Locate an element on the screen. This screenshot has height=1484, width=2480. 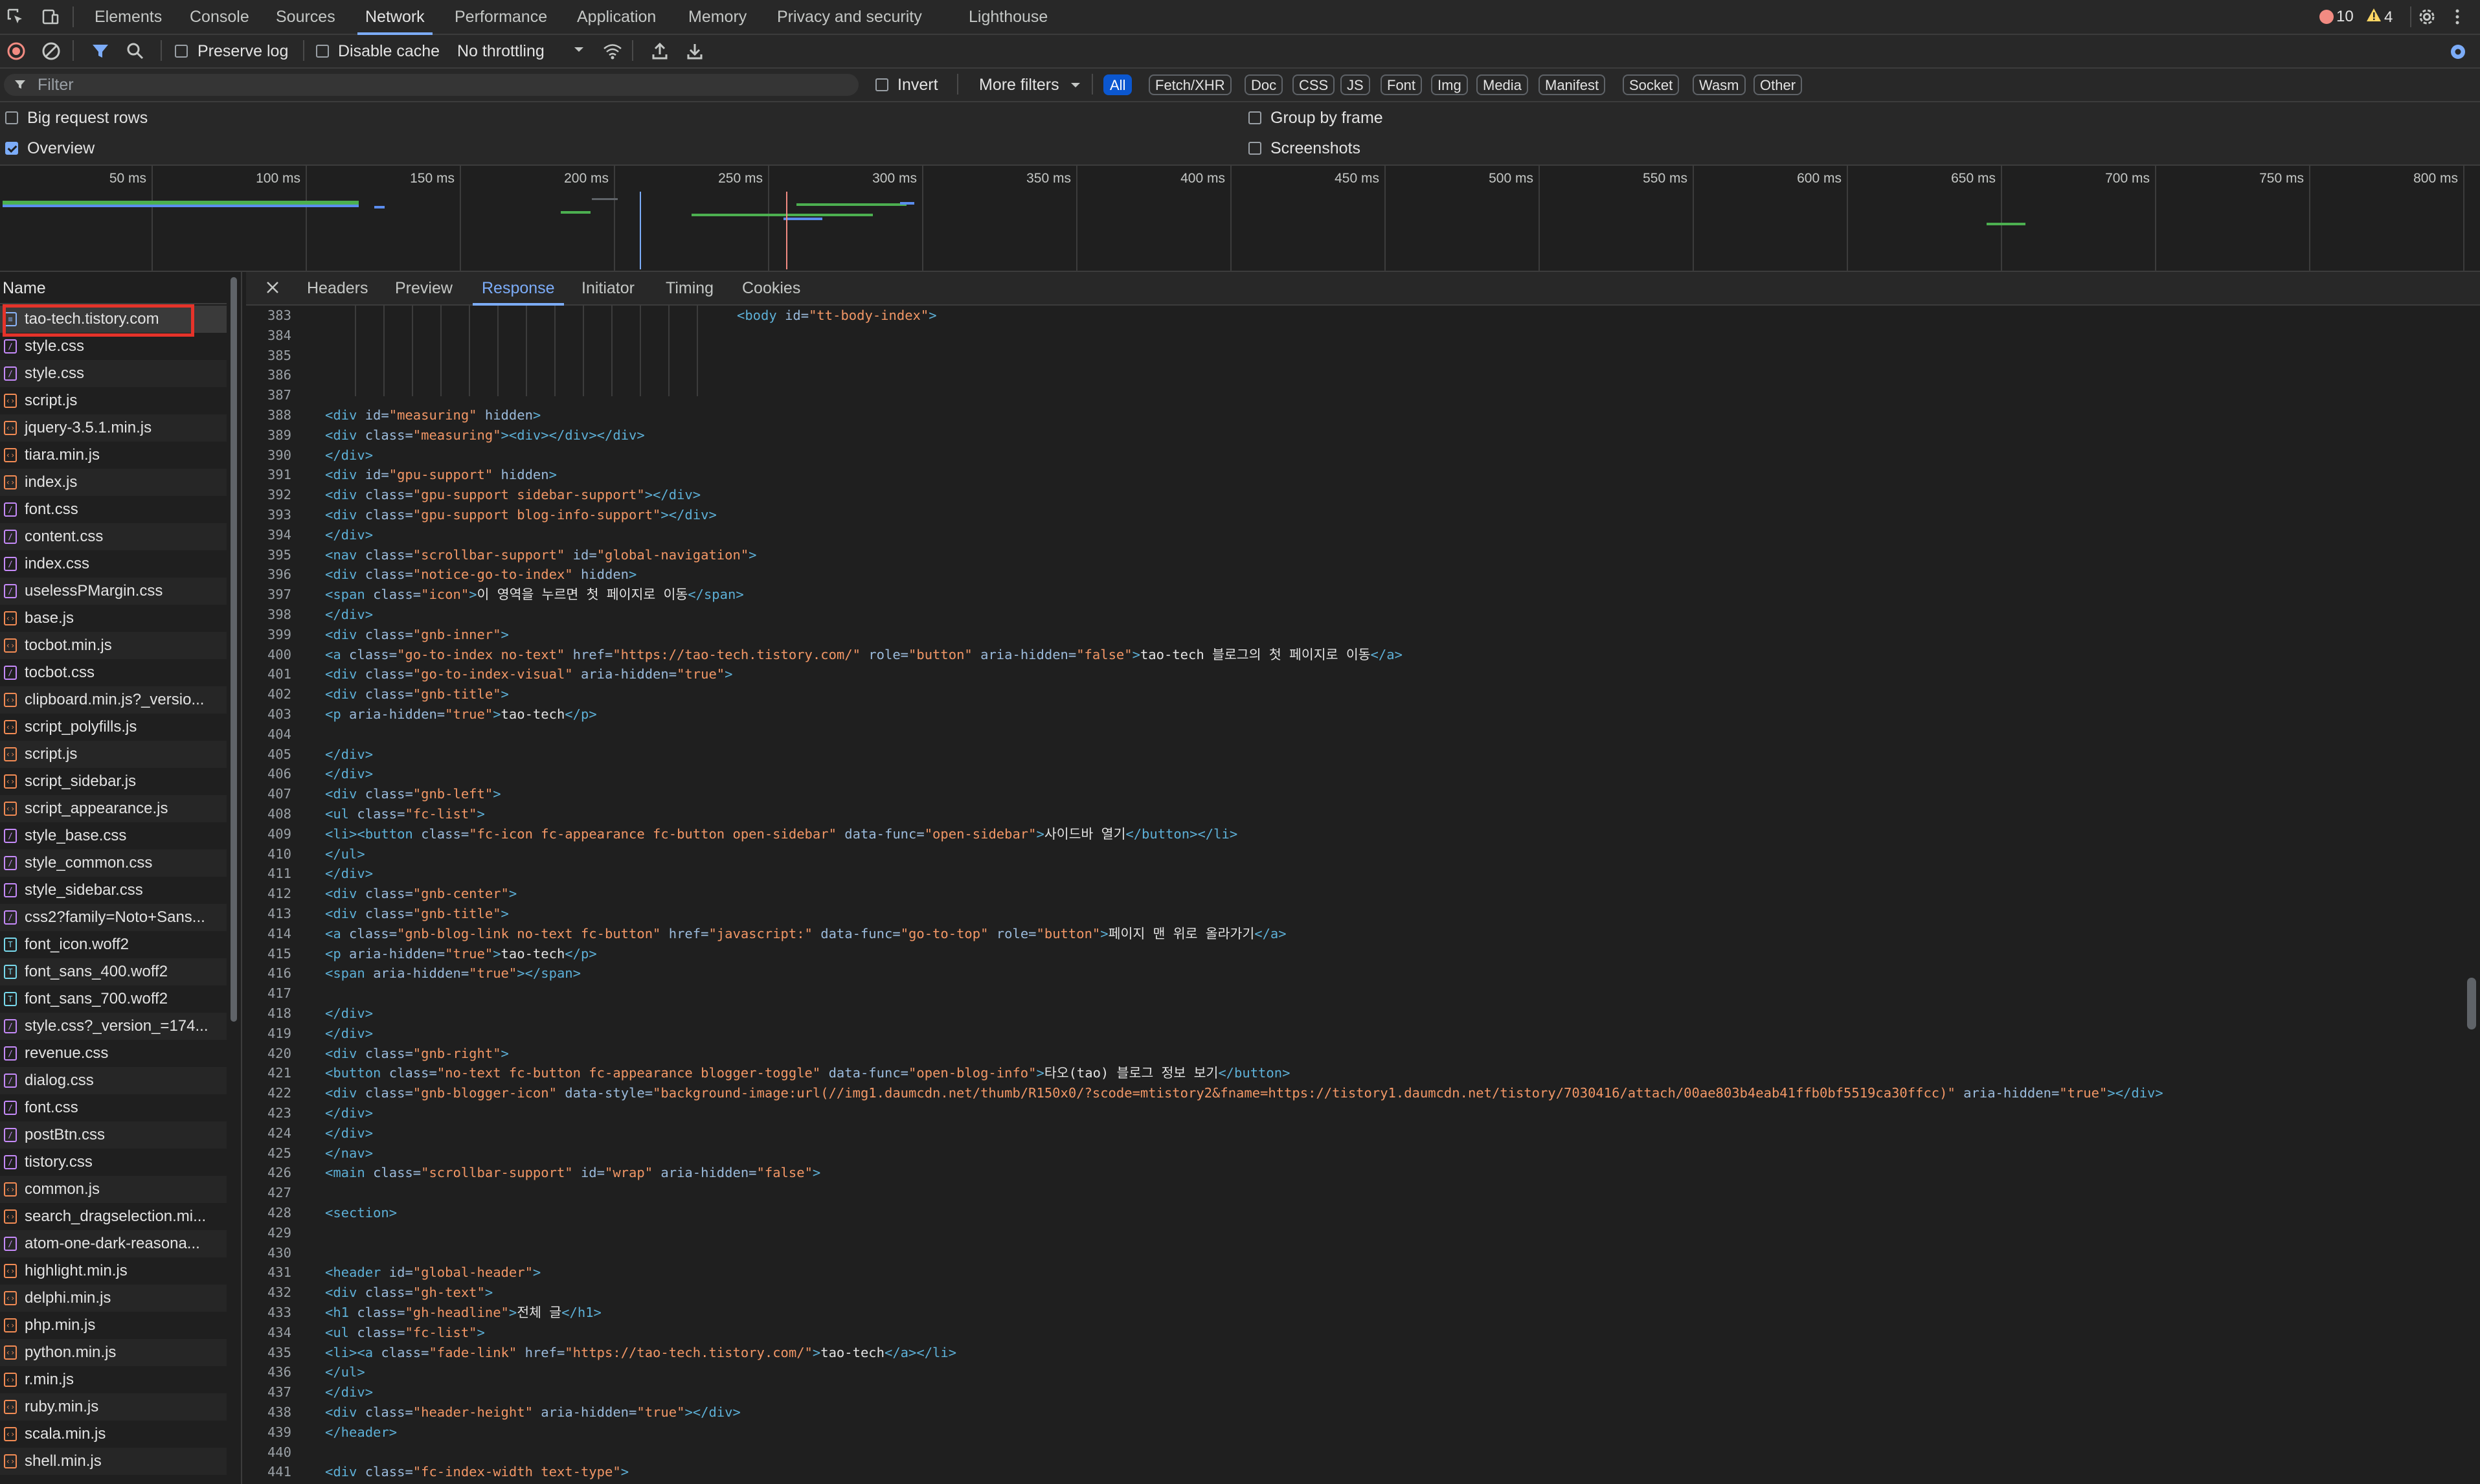
request-row: ‹› tocbot.min.js is located at coordinates (113, 645).